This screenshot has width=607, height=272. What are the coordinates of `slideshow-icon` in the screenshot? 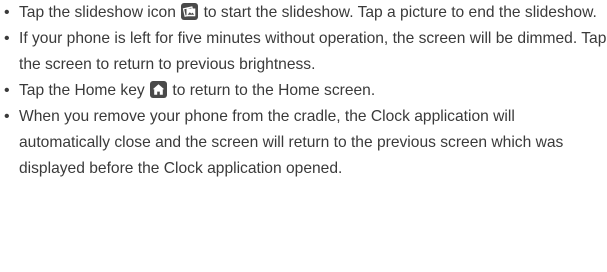 It's located at (190, 11).